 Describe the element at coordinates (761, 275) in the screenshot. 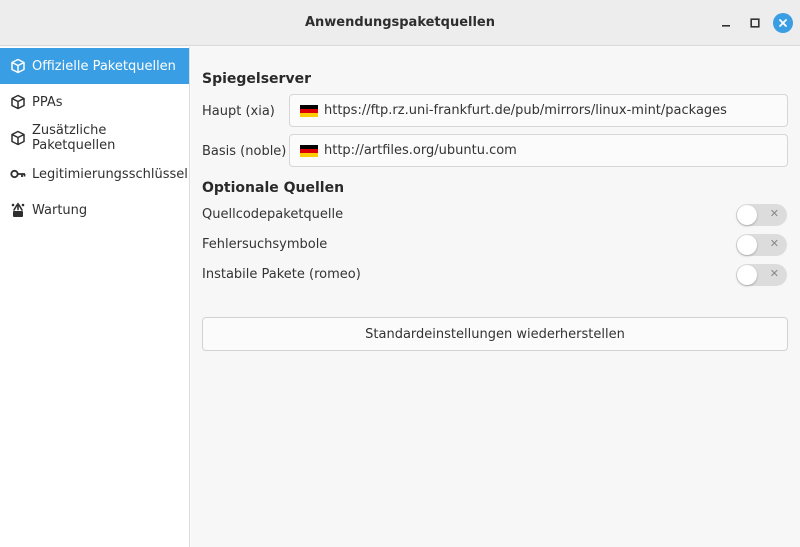

I see `unstable-packages-switch: ✕` at that location.